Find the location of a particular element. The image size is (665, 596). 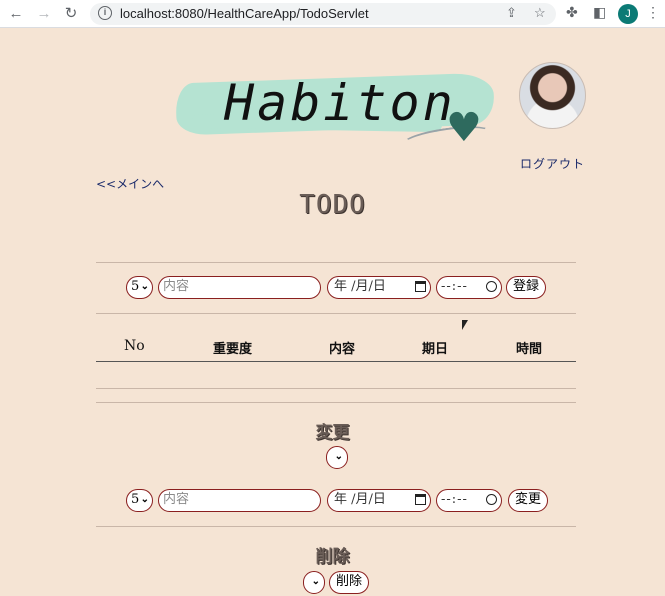

side-panel-icon: ◧ is located at coordinates (599, 12).